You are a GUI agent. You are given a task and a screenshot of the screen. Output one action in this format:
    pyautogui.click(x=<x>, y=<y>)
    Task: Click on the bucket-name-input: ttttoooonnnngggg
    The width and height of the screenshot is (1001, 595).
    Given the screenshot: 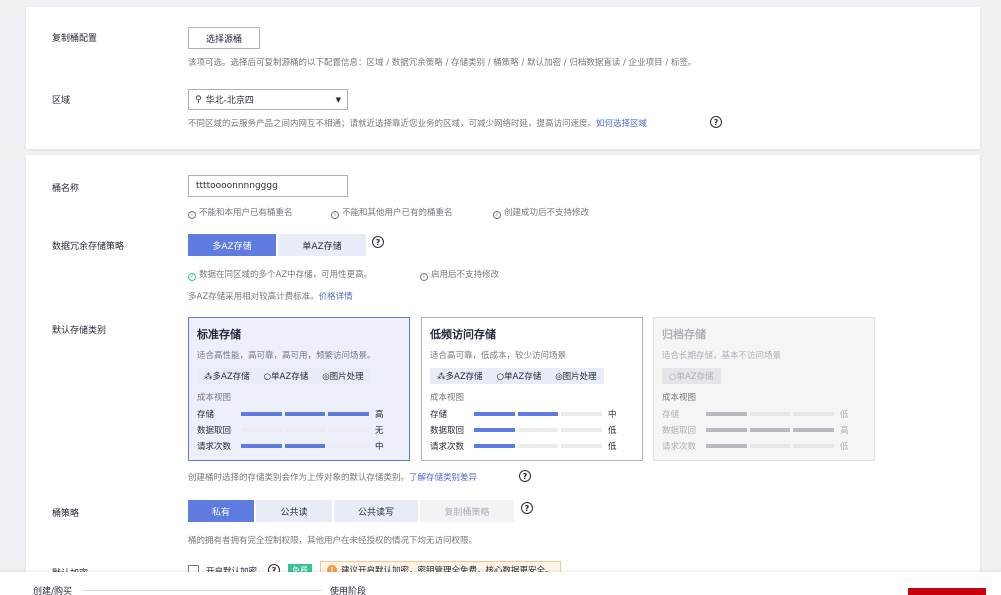 What is the action you would take?
    pyautogui.click(x=268, y=186)
    